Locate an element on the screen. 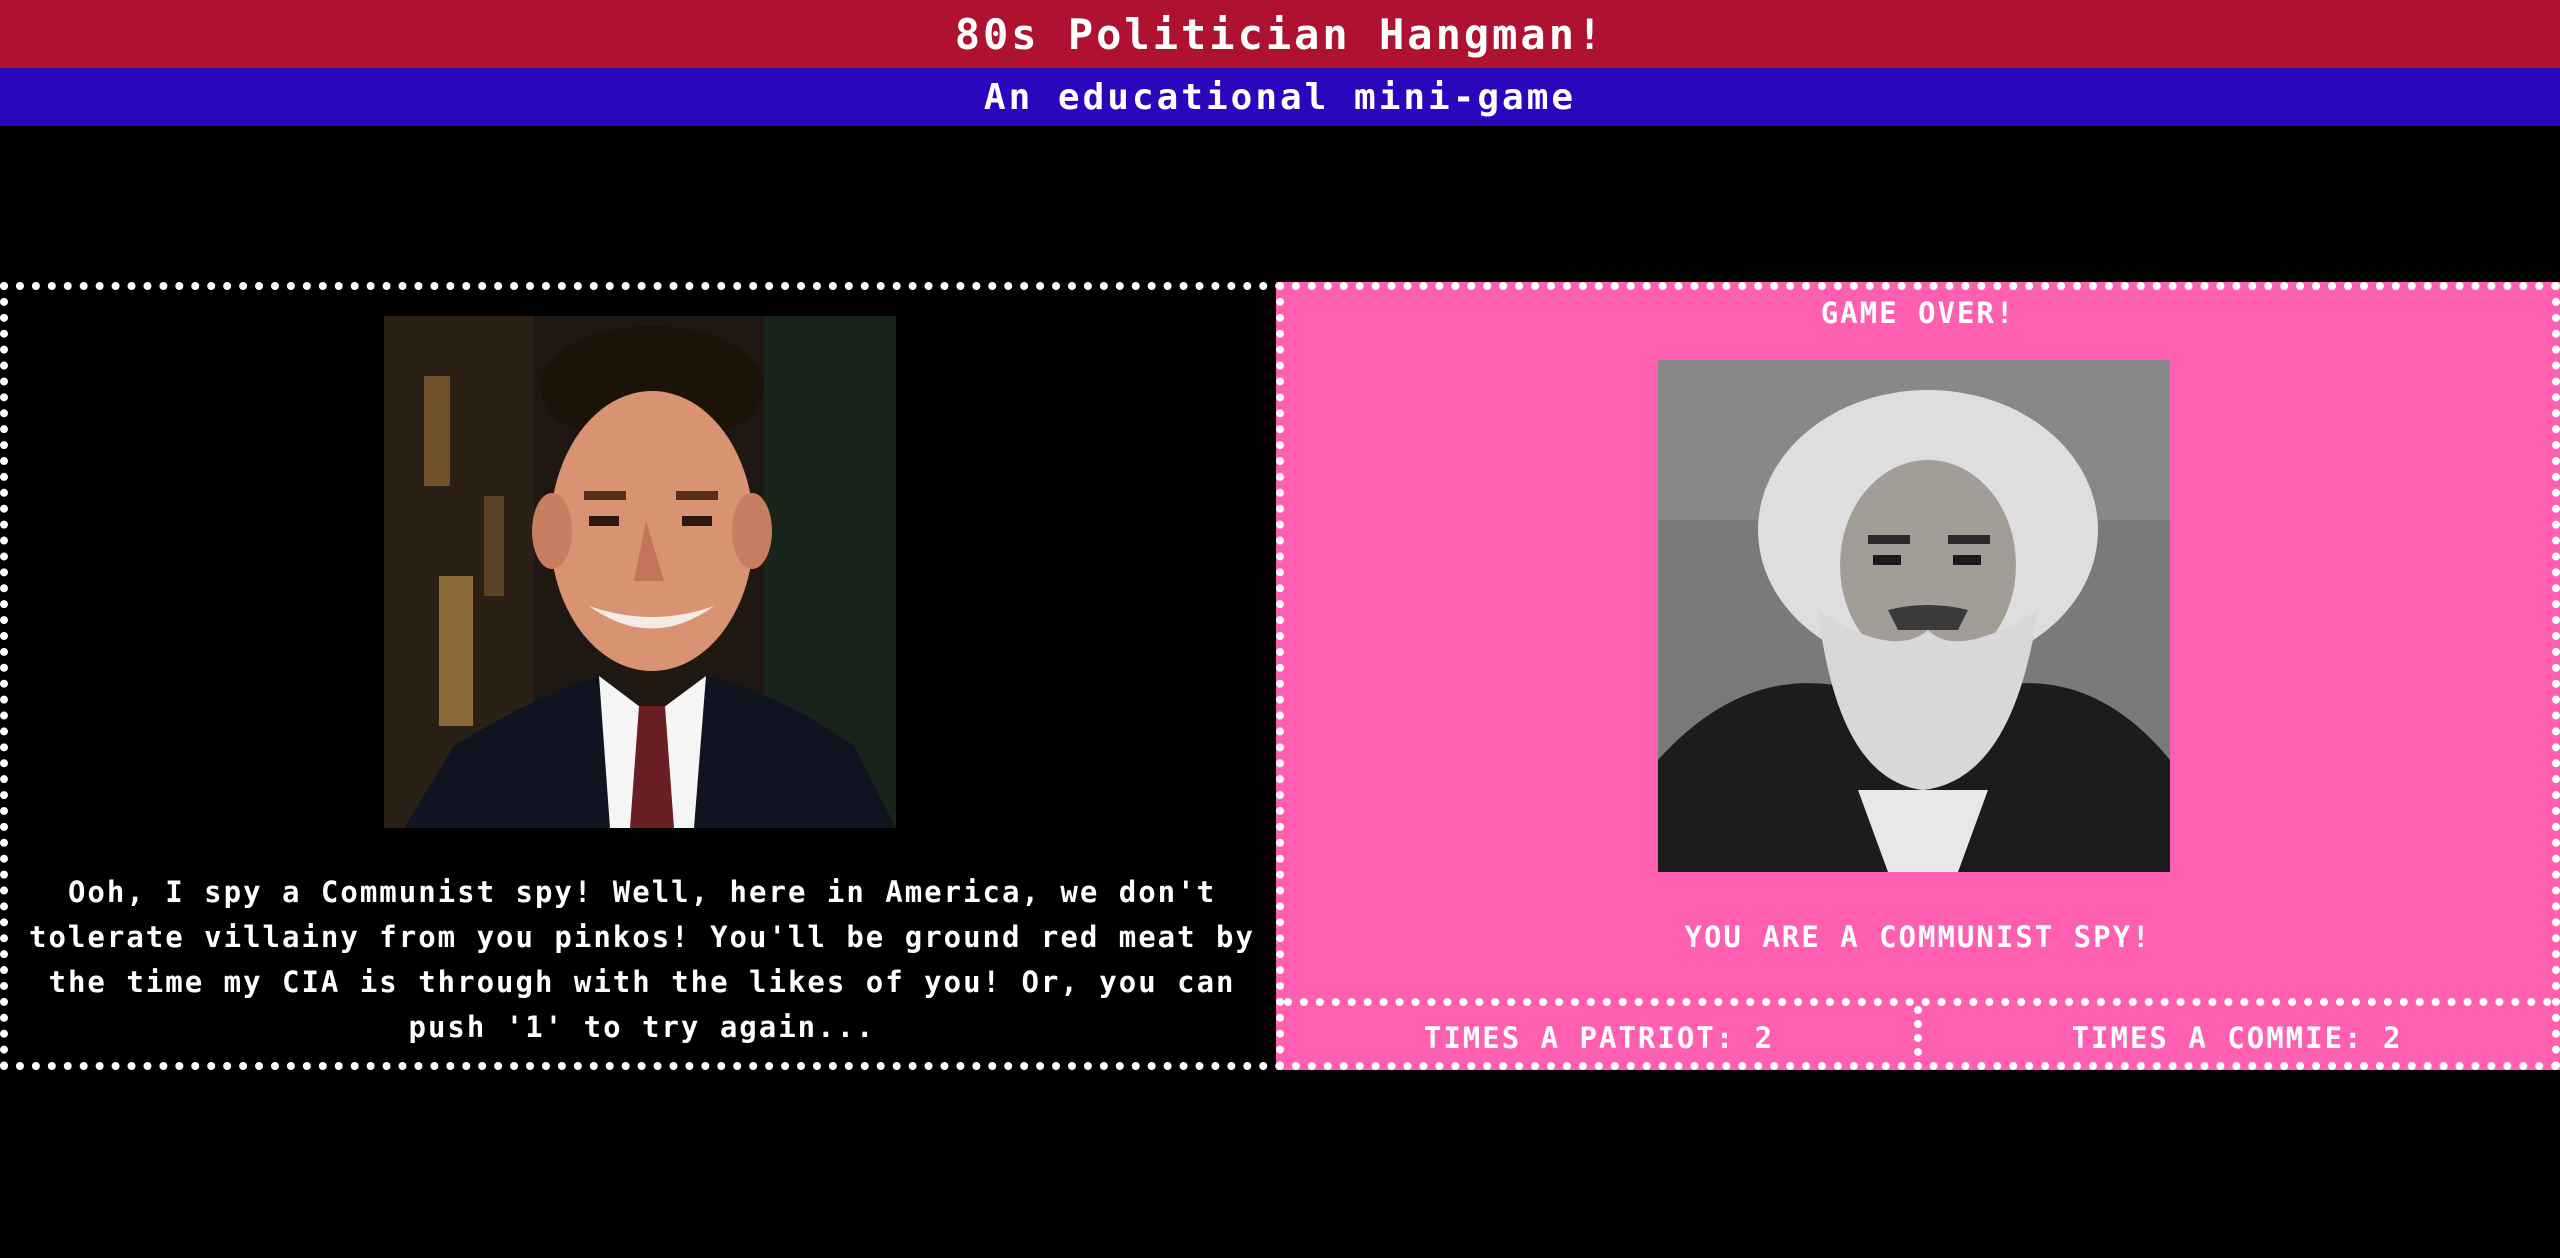  game-title: 80s Politician Hangman! is located at coordinates (1280, 34).